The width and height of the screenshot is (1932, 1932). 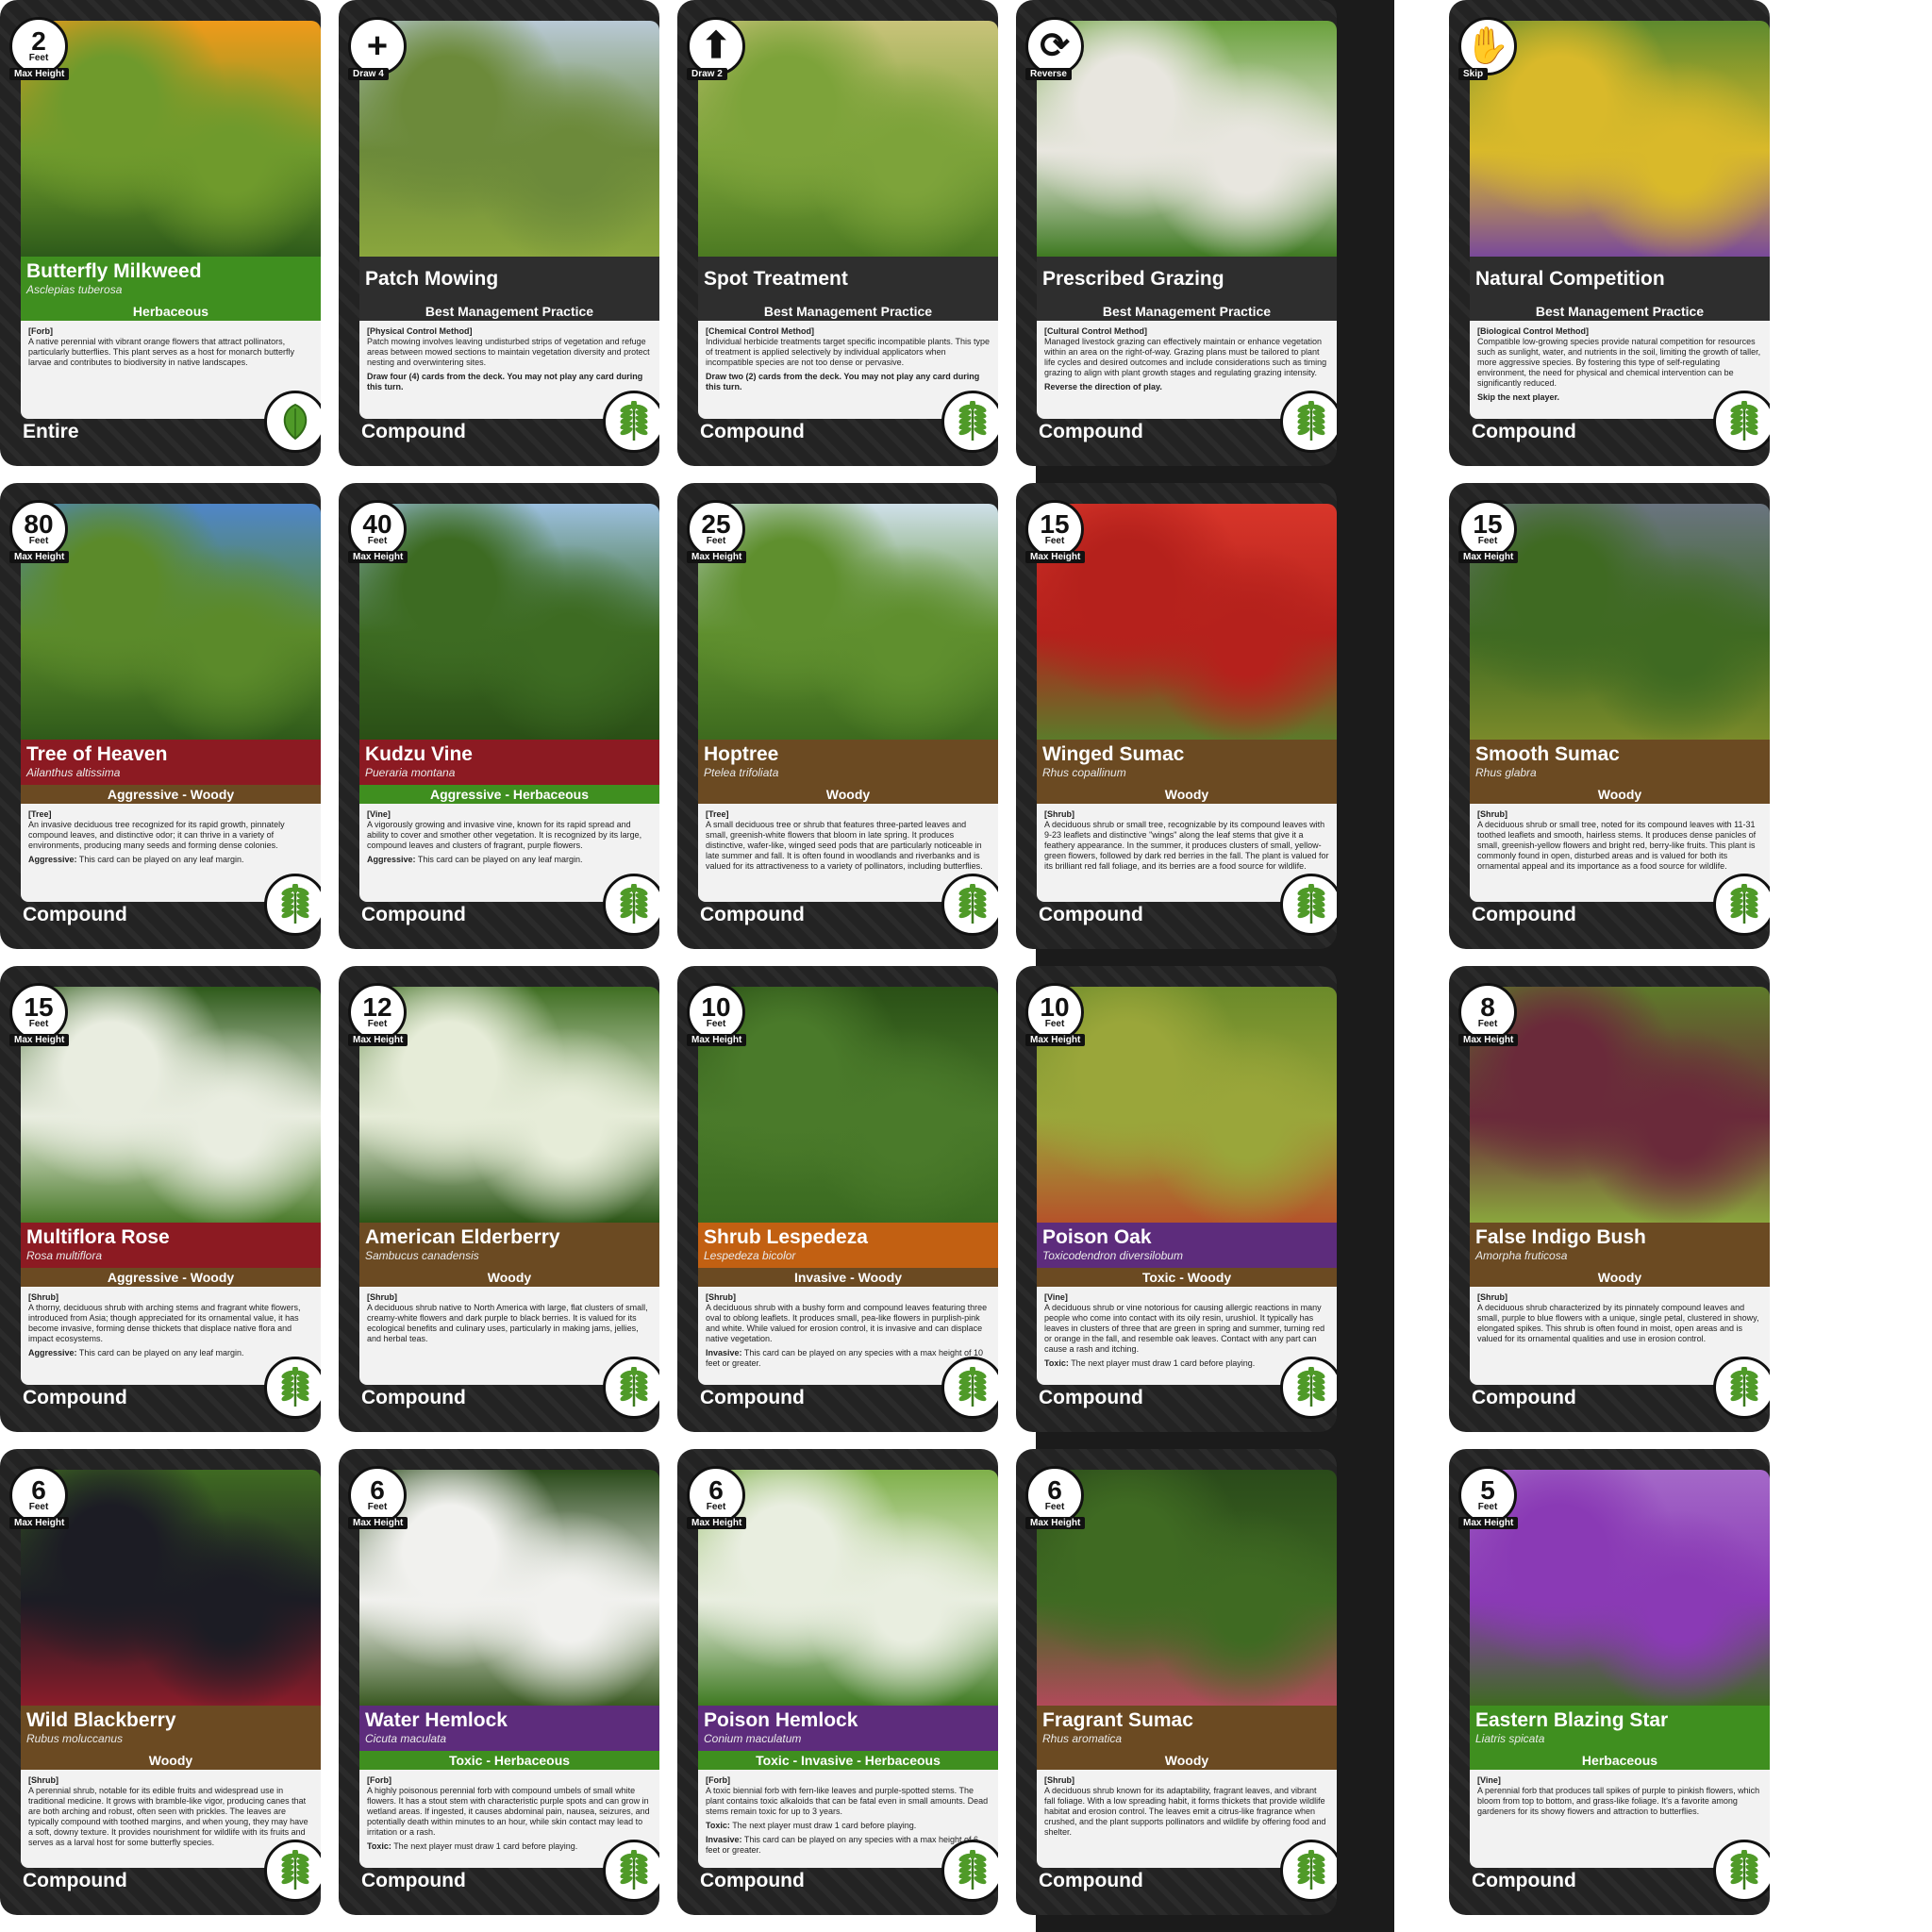 I want to click on scientific-name: Rhus copallinum, so click(x=1084, y=773).